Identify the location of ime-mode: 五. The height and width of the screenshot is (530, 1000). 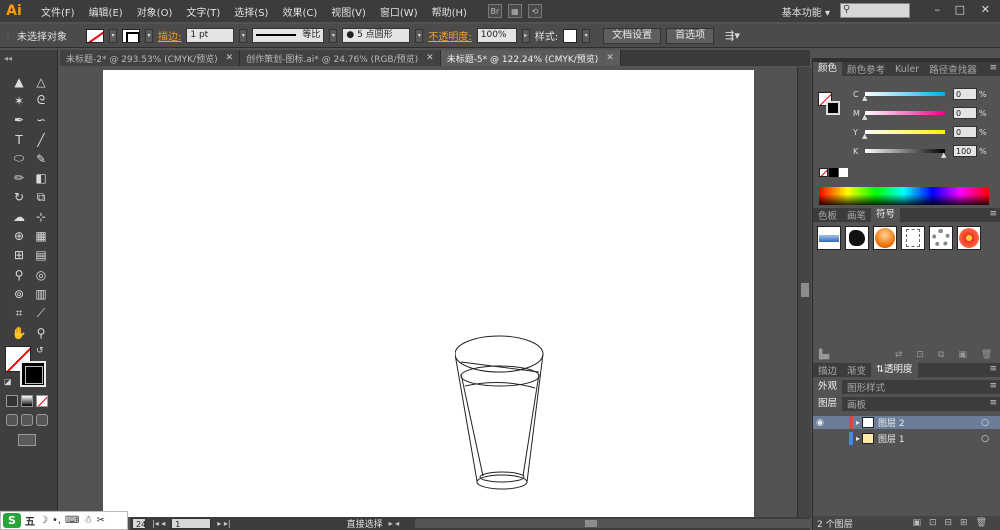
(30, 520).